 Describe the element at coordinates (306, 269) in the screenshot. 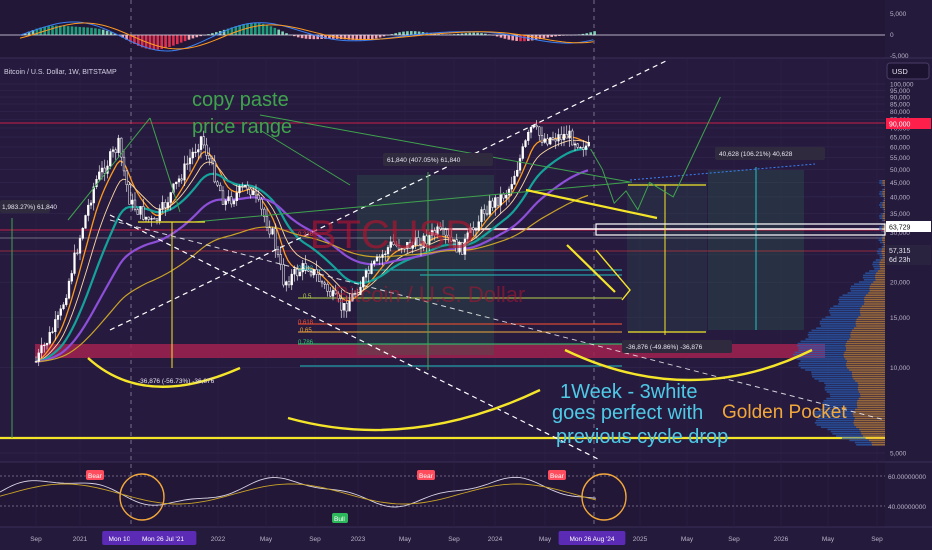

I see `fib-0382: 0.382` at that location.